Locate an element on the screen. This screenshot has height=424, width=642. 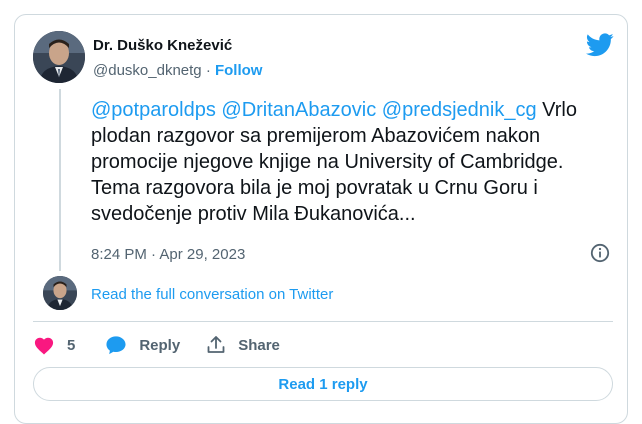
tweet-date: Apr 29, 2023 is located at coordinates (202, 254).